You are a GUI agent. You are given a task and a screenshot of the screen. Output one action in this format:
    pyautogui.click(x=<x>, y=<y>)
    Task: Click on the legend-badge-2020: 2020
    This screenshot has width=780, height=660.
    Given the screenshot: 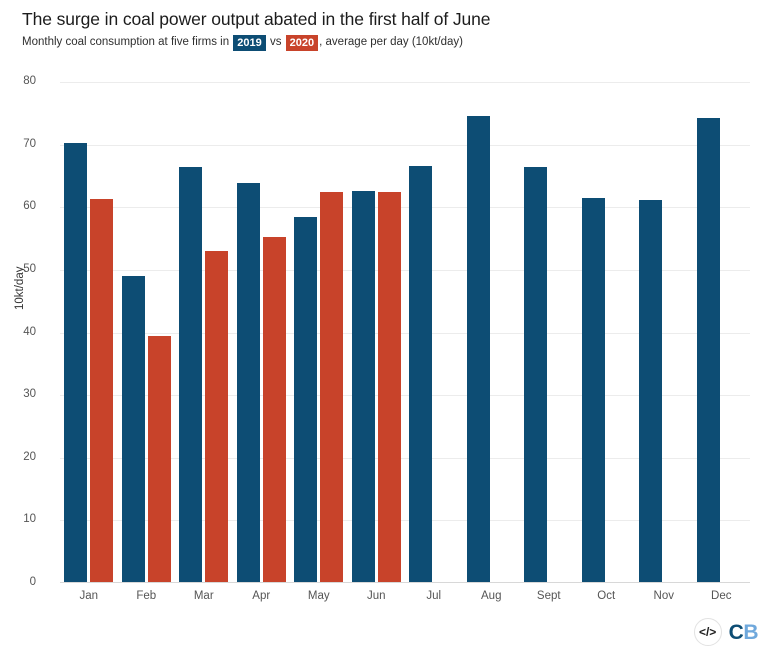 What is the action you would take?
    pyautogui.click(x=302, y=43)
    